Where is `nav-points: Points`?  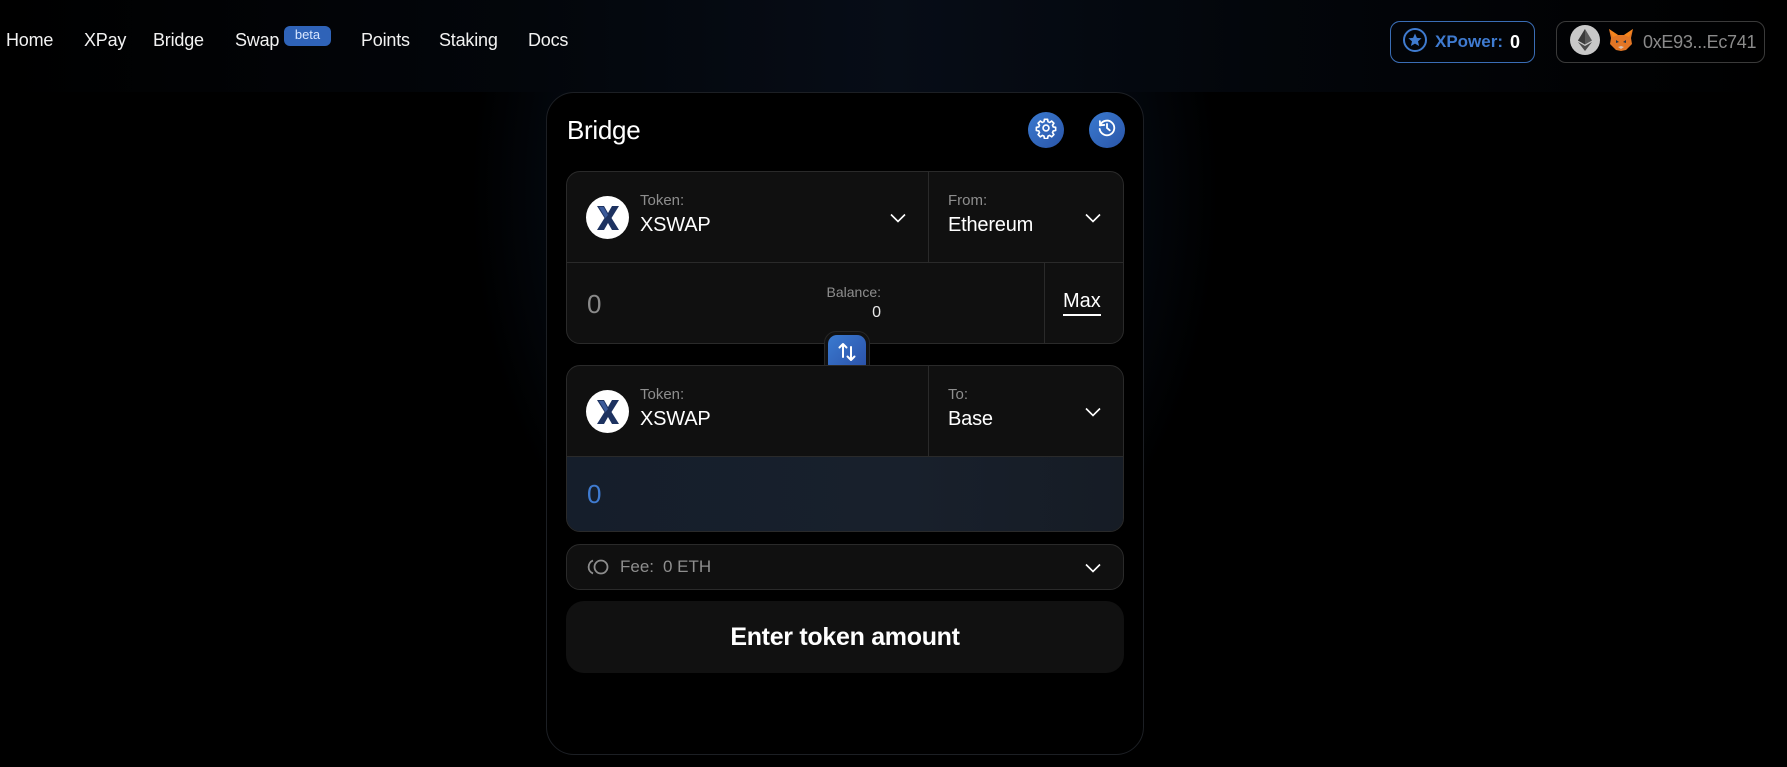
nav-points: Points is located at coordinates (385, 40).